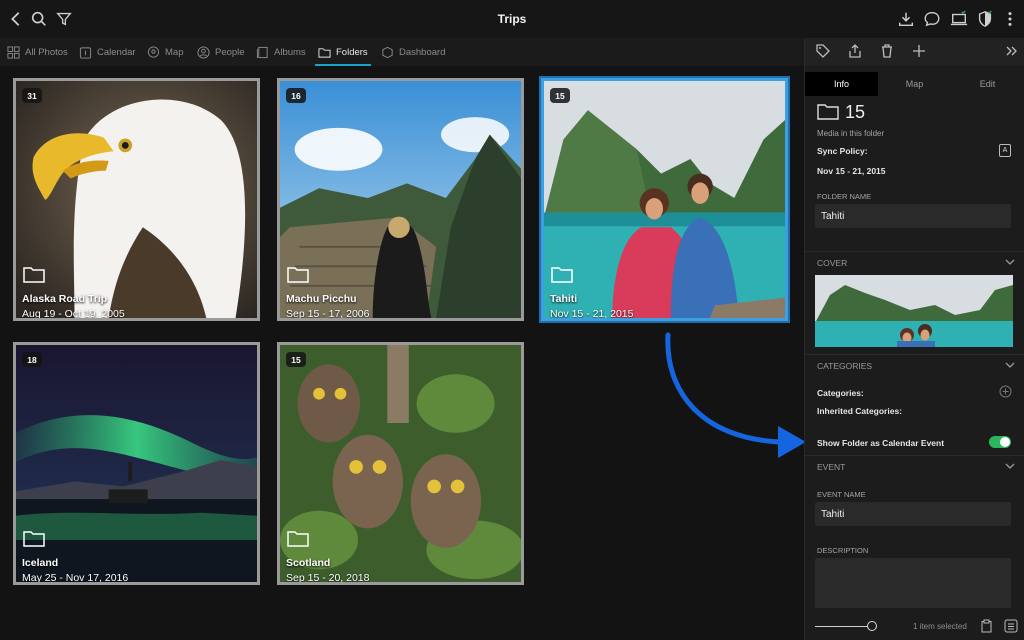 This screenshot has height=640, width=1024. I want to click on folder-card-iceland: 18 Iceland May 25 - Nov 17, 2016, so click(136, 463).